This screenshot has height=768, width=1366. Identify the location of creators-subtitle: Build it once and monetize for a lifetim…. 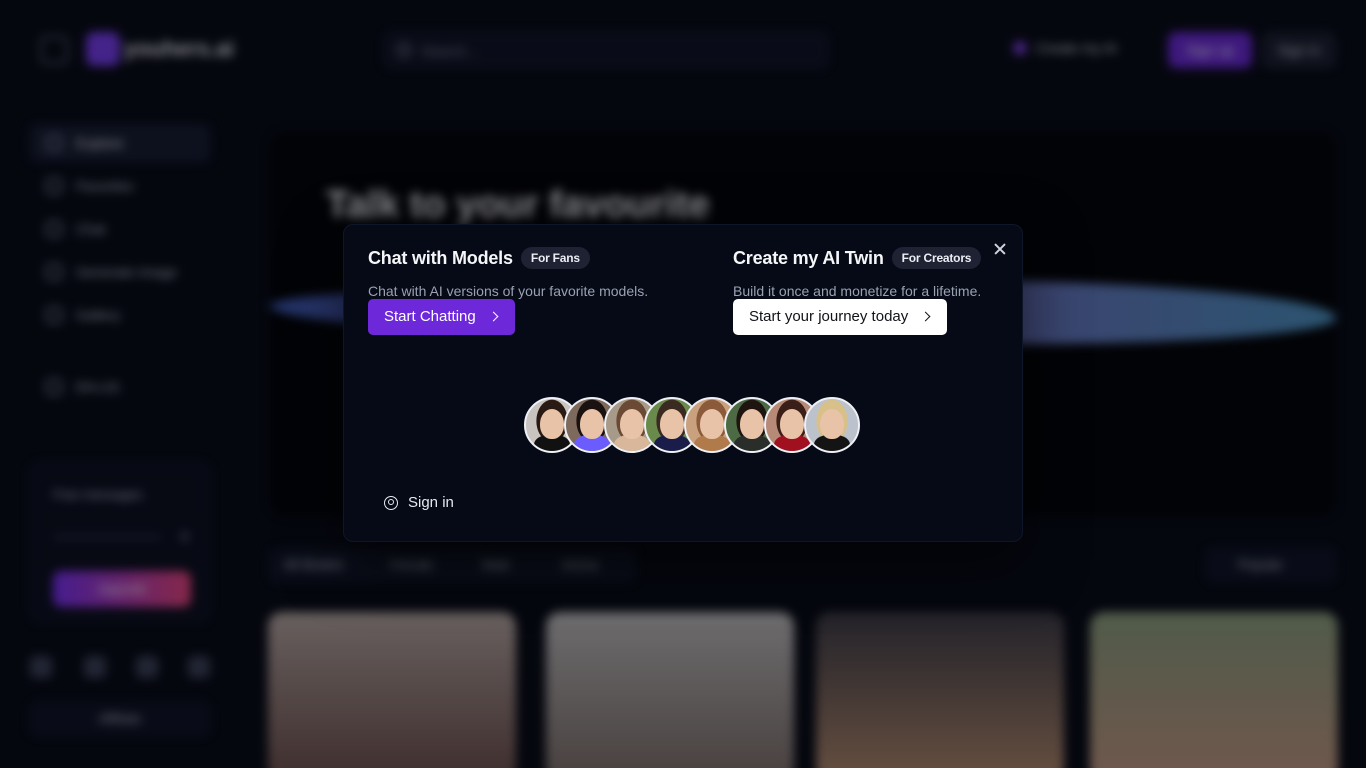
(857, 291).